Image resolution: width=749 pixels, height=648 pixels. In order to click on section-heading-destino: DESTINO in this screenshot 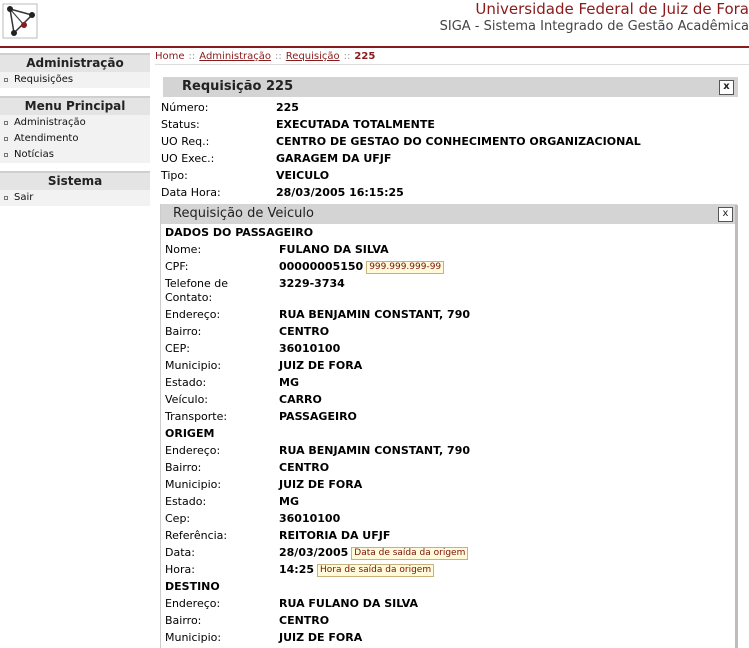, I will do `click(192, 586)`.